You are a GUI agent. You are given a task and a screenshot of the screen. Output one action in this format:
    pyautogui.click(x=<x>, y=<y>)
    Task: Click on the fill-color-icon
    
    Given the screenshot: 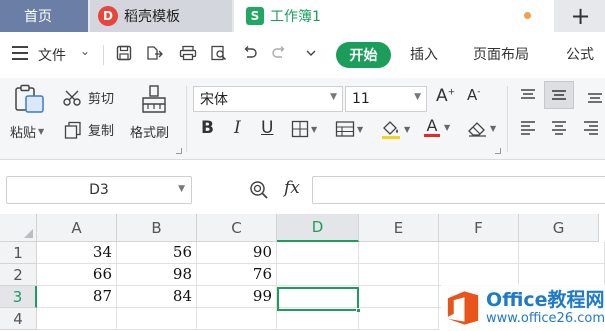 What is the action you would take?
    pyautogui.click(x=391, y=130)
    